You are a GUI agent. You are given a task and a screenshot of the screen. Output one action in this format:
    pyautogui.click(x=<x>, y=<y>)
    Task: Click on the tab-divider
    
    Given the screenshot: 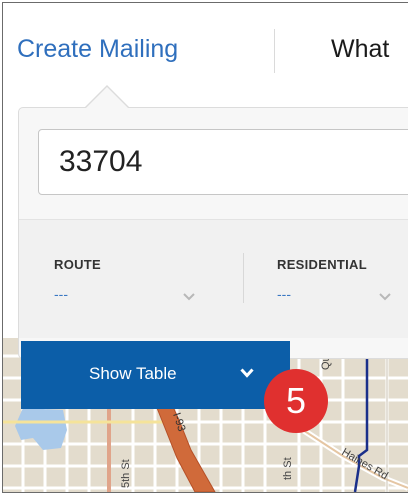 What is the action you would take?
    pyautogui.click(x=274, y=51)
    